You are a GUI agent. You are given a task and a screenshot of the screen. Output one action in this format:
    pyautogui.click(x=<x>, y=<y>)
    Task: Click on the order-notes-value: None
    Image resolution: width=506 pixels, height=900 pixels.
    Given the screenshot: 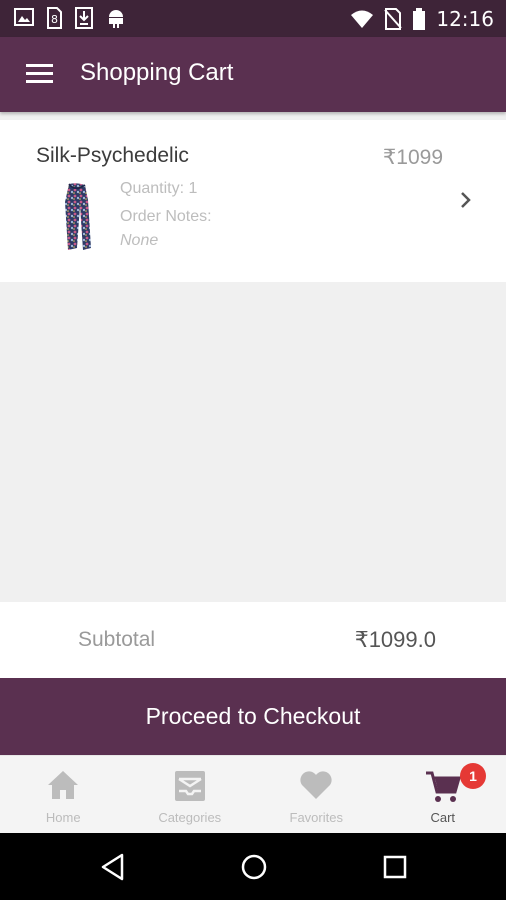 What is the action you would take?
    pyautogui.click(x=139, y=240)
    